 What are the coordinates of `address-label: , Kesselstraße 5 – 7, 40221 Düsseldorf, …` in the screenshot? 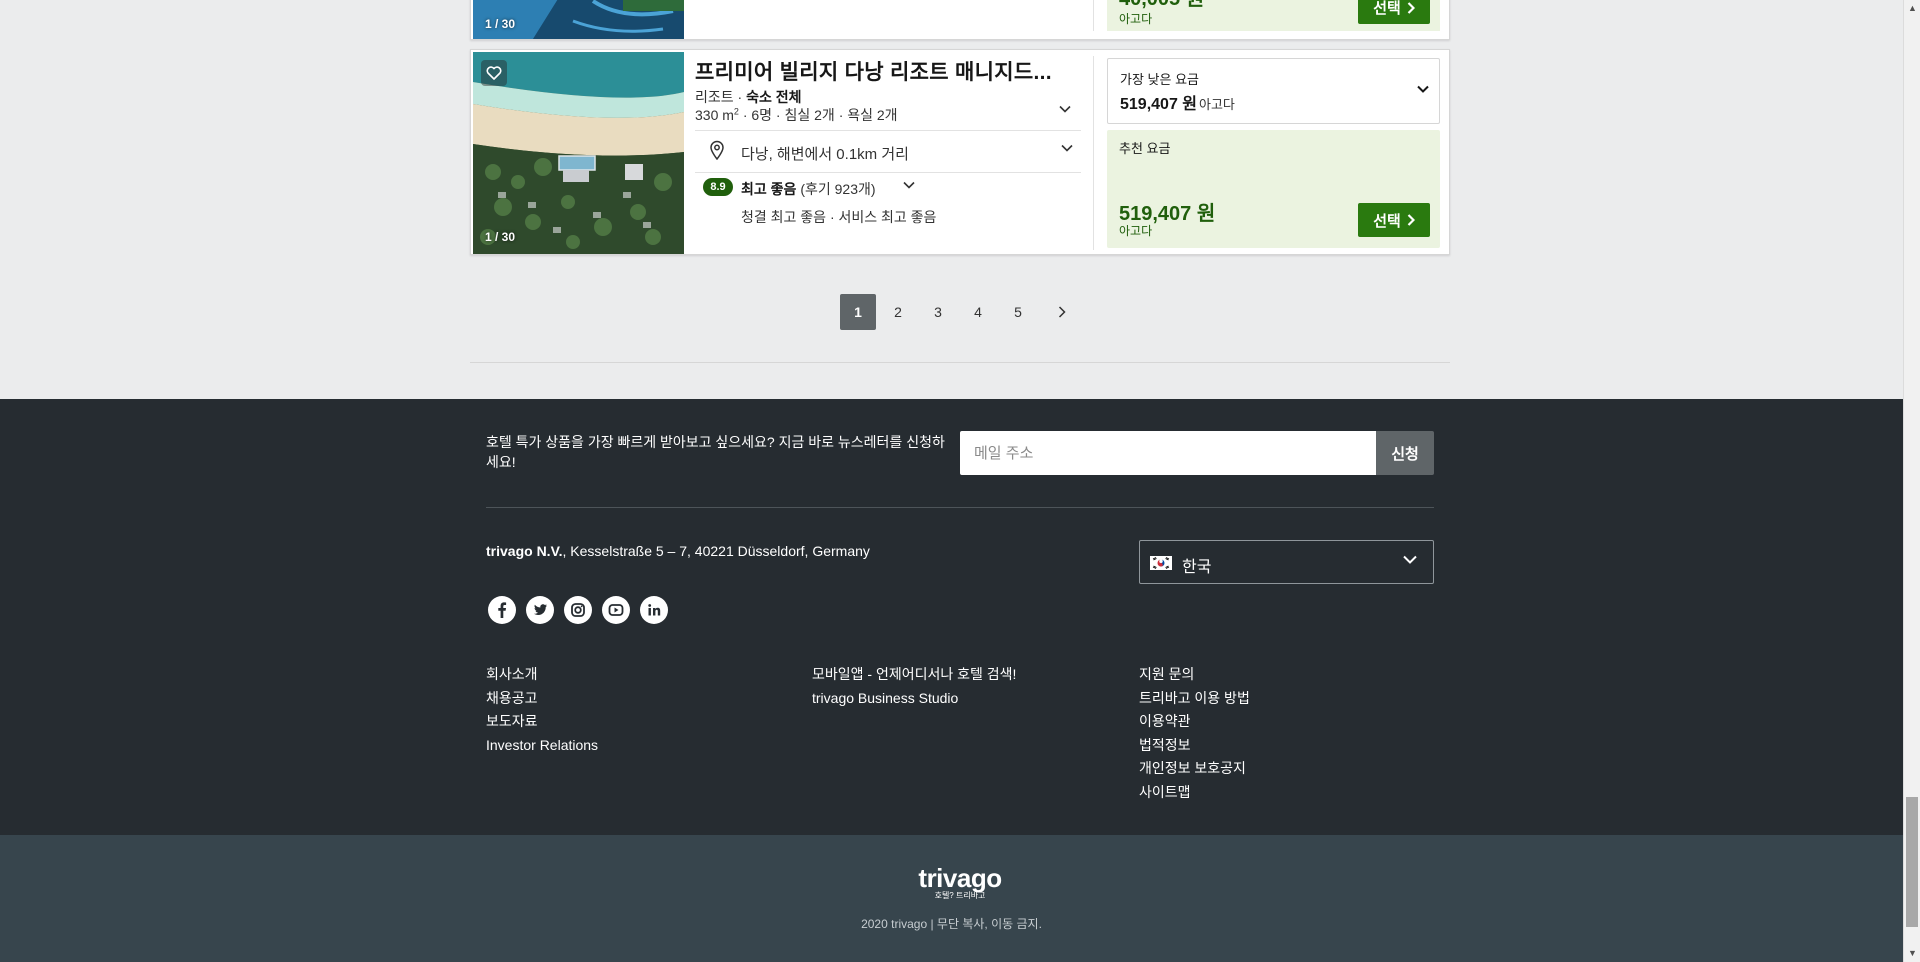 It's located at (716, 551).